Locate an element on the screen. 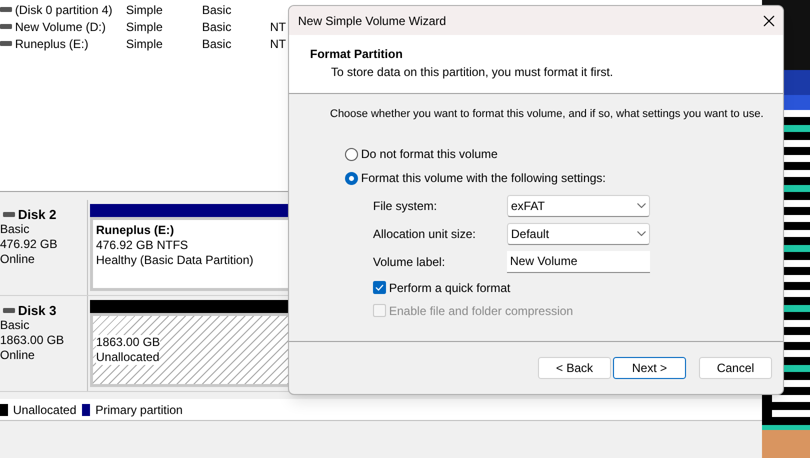 Image resolution: width=810 pixels, height=458 pixels. close-icon is located at coordinates (769, 20).